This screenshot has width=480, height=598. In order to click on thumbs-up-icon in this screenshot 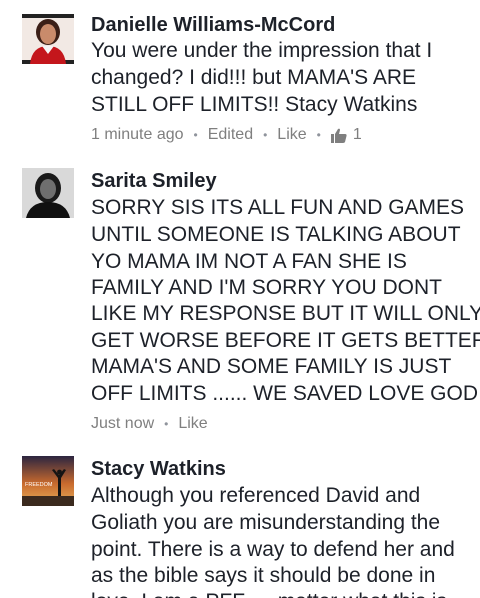, I will do `click(338, 135)`.